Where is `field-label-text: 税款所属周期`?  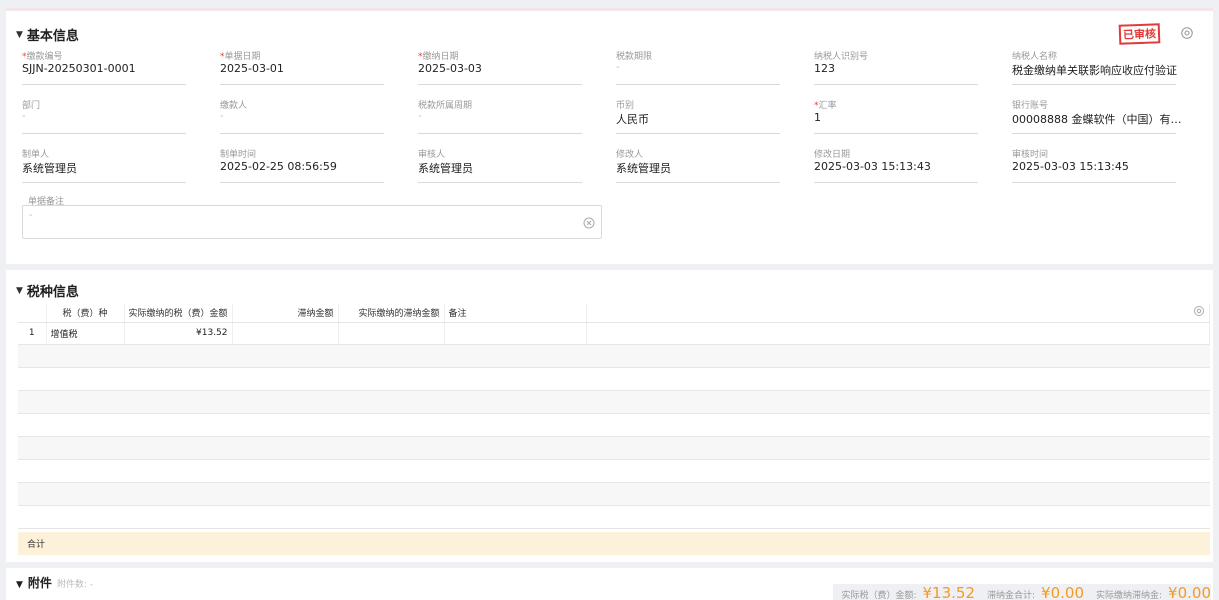 field-label-text: 税款所属周期 is located at coordinates (445, 106).